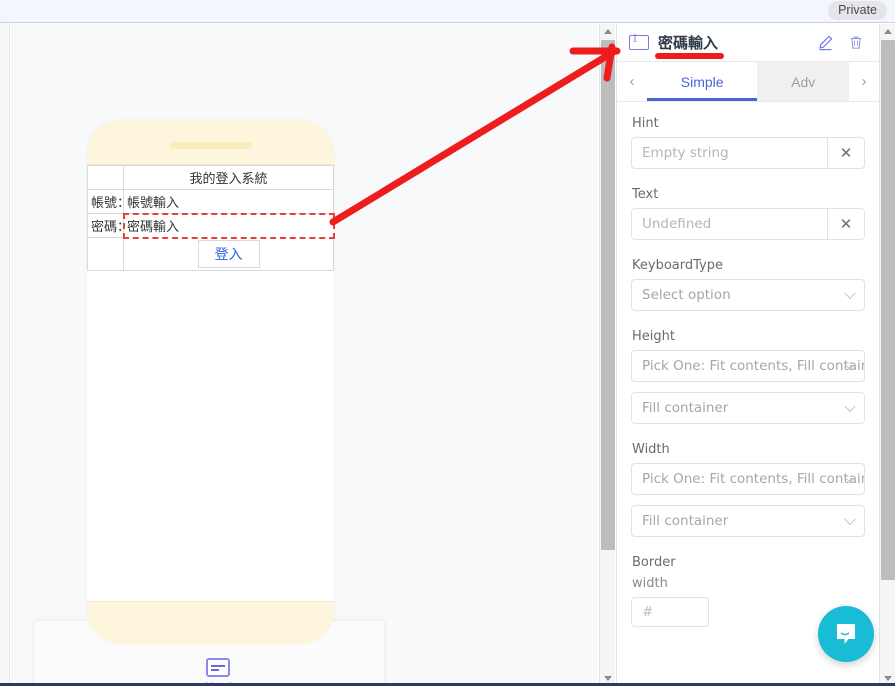 This screenshot has width=895, height=686. What do you see at coordinates (846, 634) in the screenshot?
I see `chat-bubble-icon` at bounding box center [846, 634].